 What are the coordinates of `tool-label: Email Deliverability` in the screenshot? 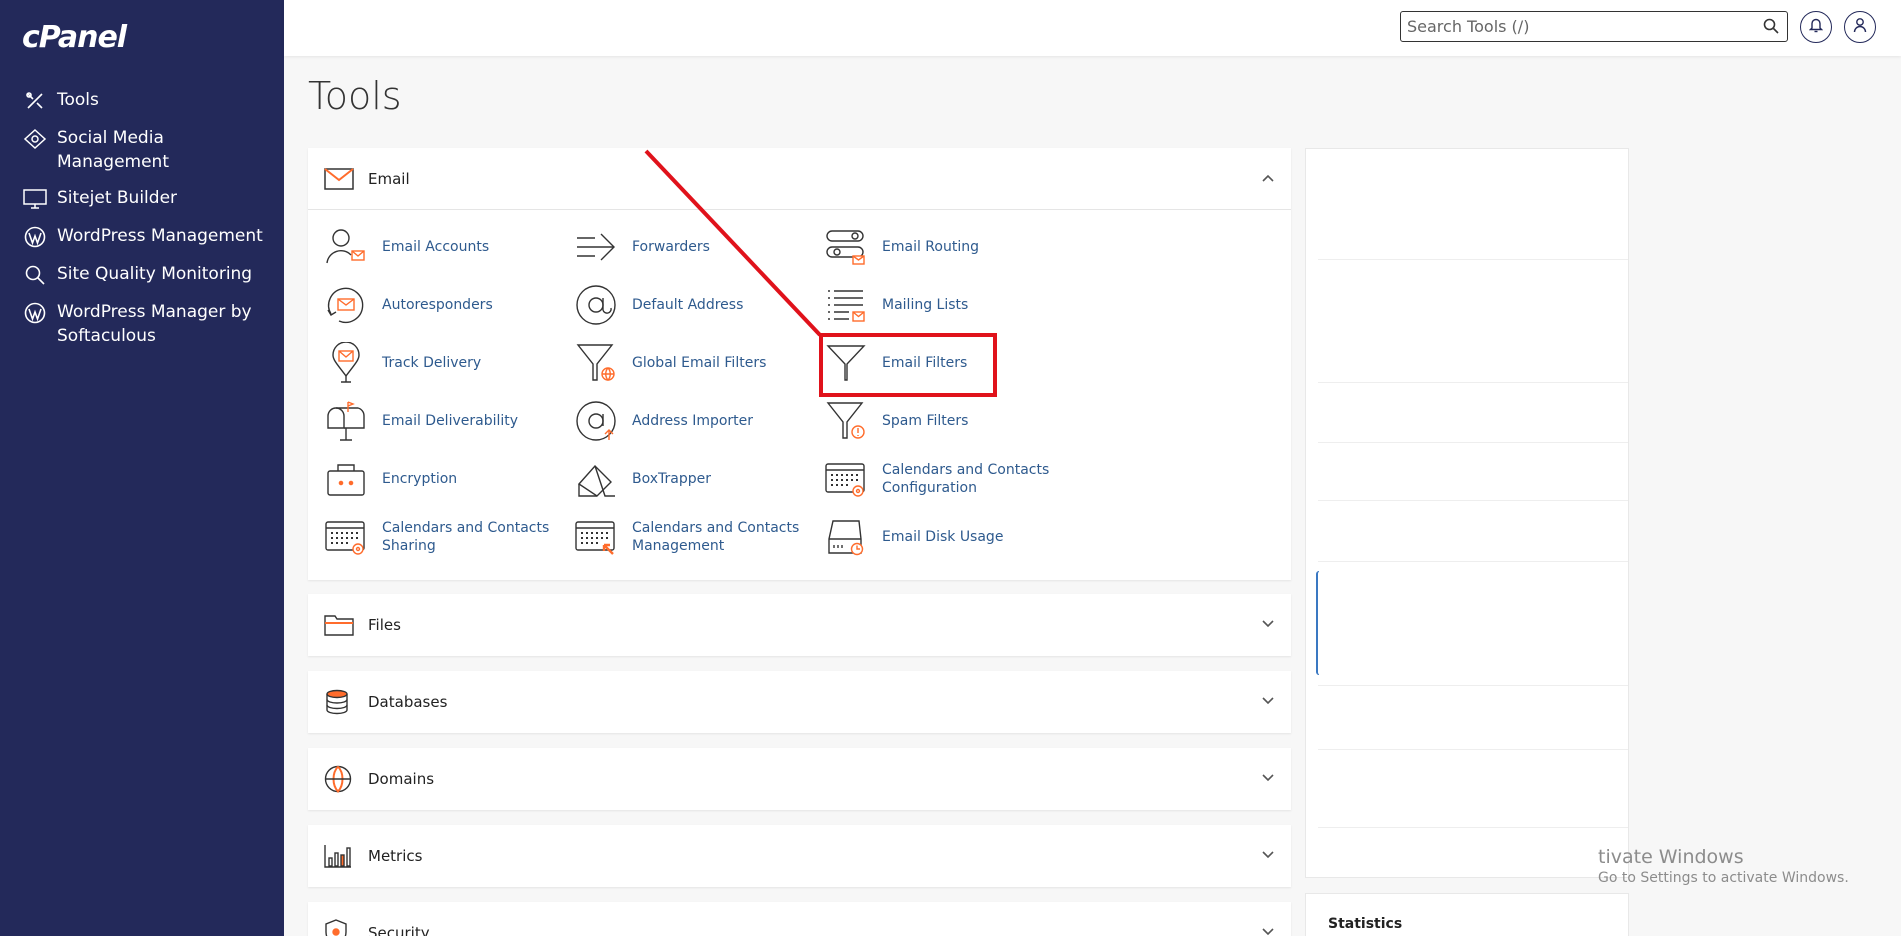 It's located at (450, 421).